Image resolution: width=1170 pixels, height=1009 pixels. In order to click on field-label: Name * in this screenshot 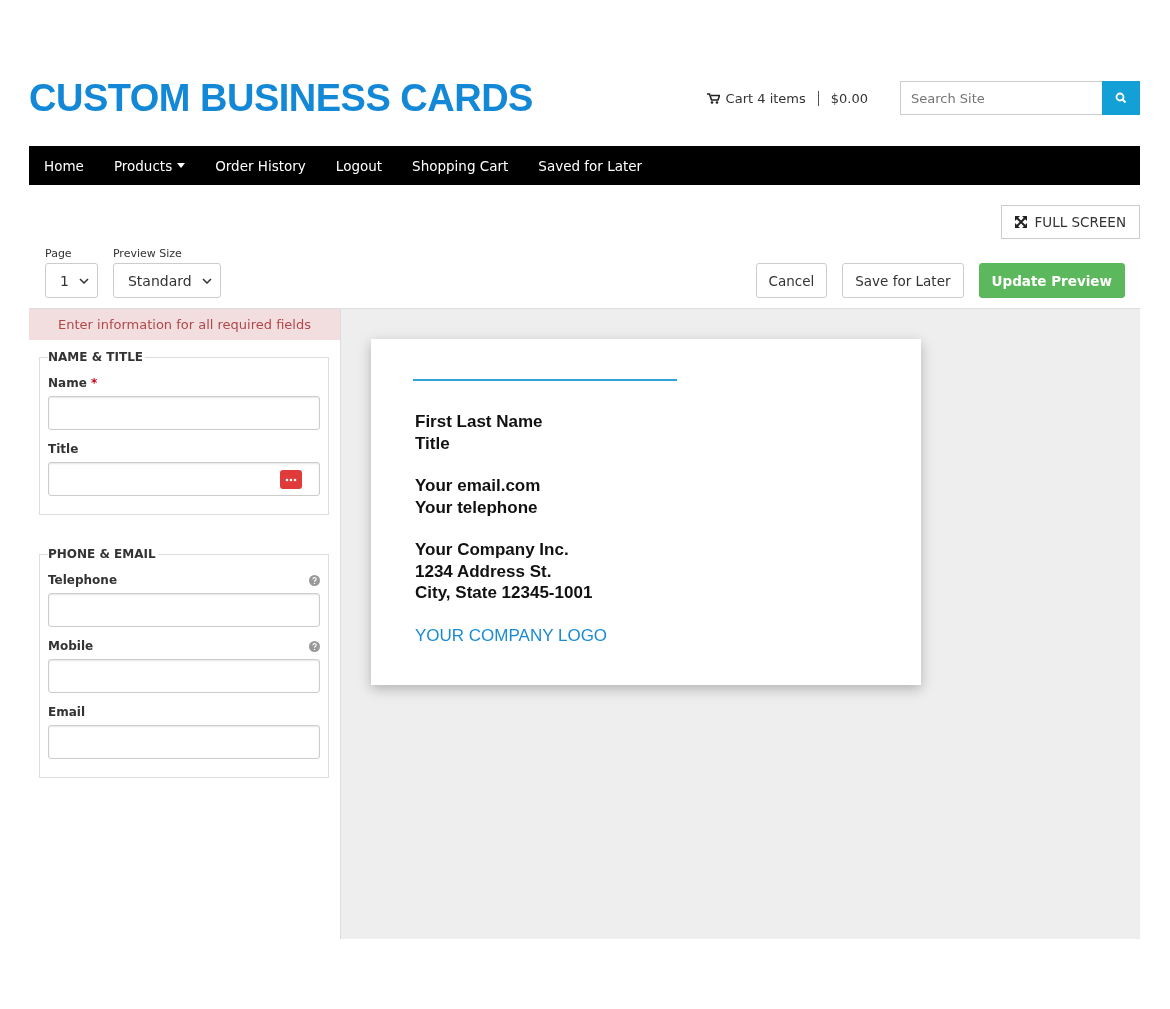, I will do `click(73, 383)`.